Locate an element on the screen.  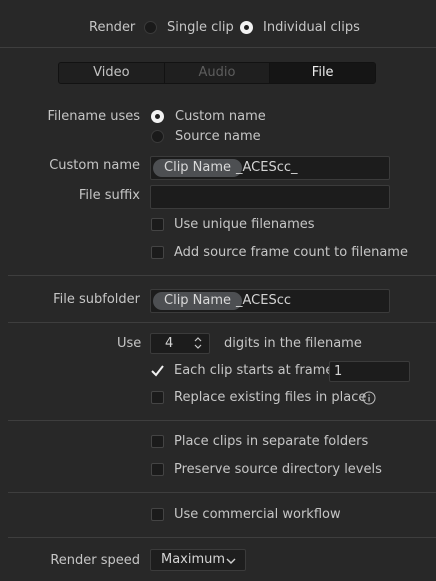
render-label: Render is located at coordinates (112, 27).